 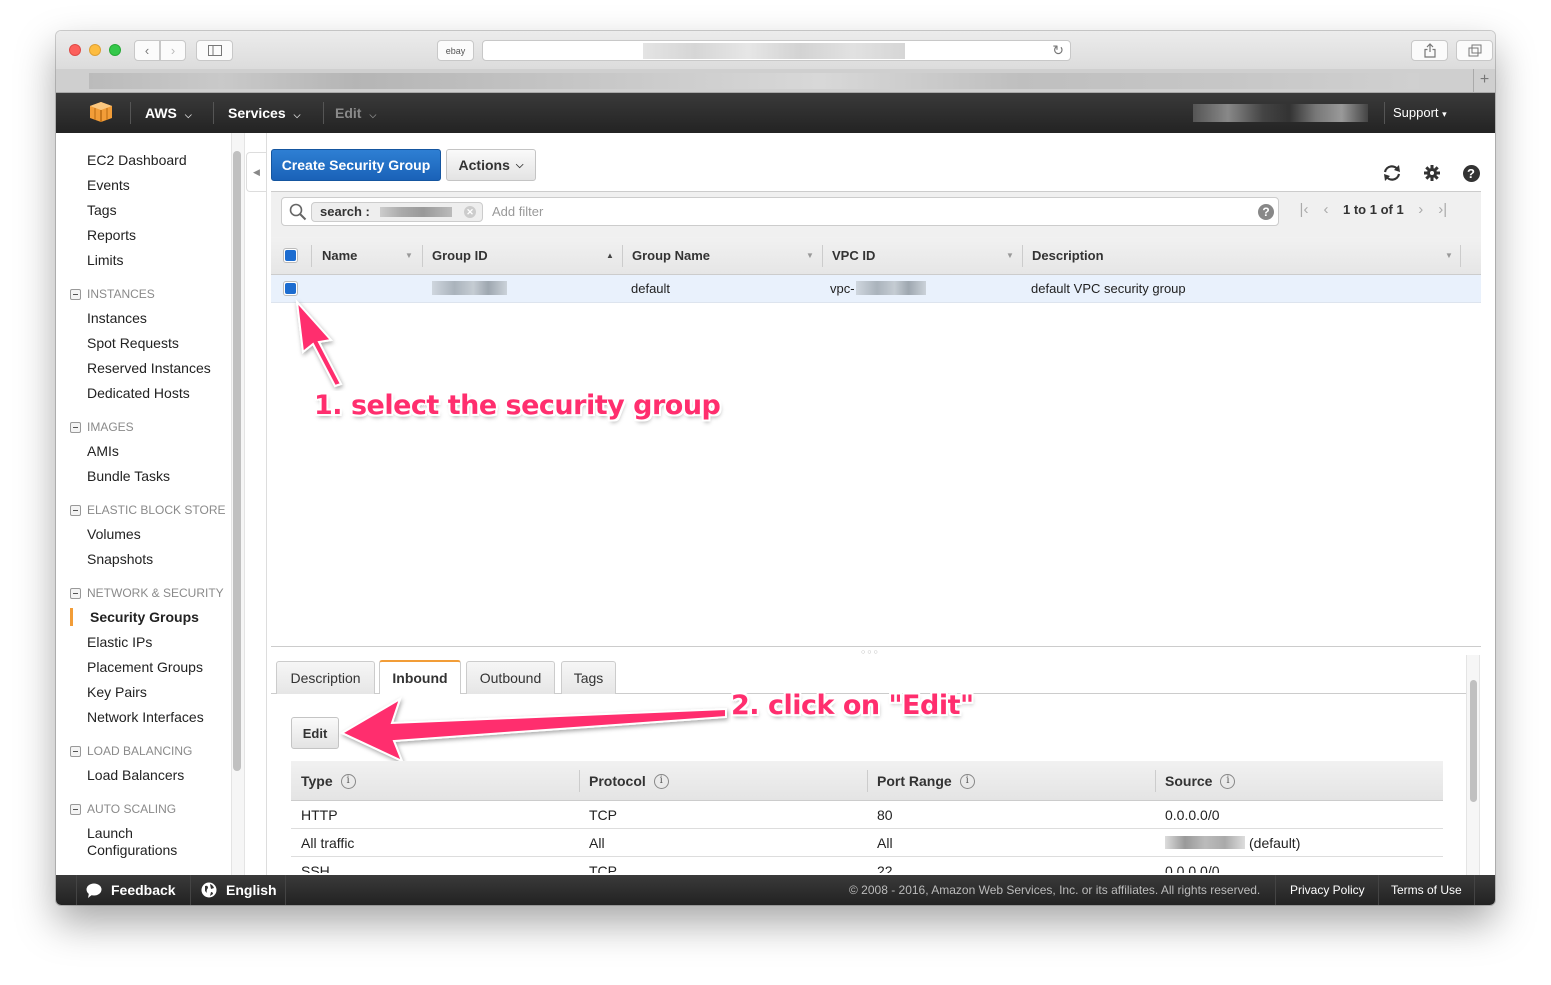 I want to click on redacted-account-menu, so click(x=1280, y=113).